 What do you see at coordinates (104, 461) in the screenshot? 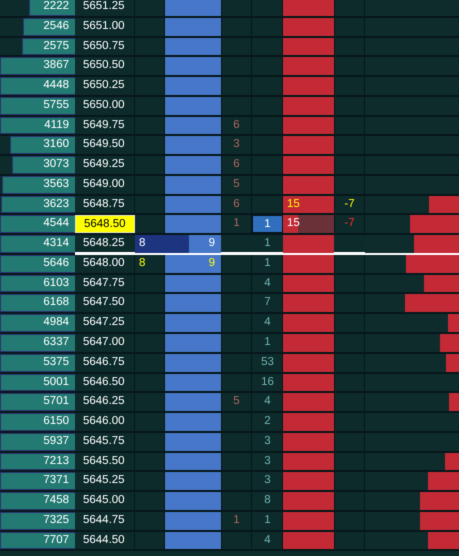
I see `price-cell-text: 5645.50` at bounding box center [104, 461].